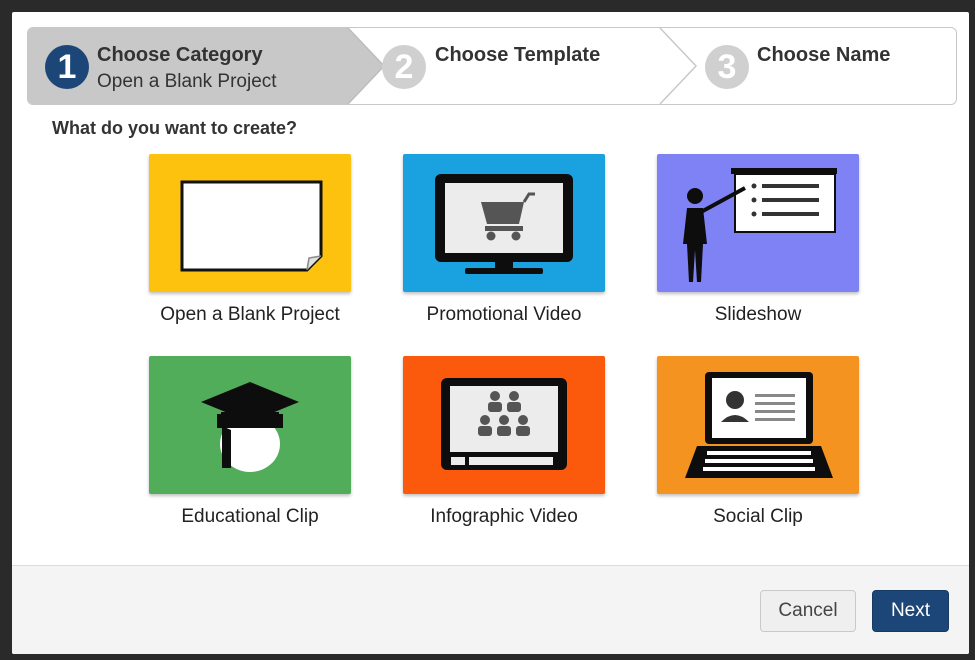 The height and width of the screenshot is (660, 975). Describe the element at coordinates (250, 314) in the screenshot. I see `category-label: Open a Blank Project` at that location.